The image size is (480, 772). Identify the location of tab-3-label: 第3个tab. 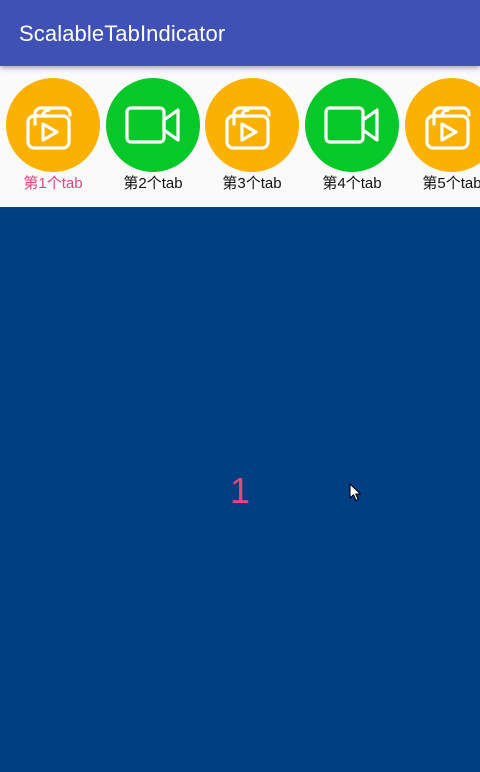
(252, 183).